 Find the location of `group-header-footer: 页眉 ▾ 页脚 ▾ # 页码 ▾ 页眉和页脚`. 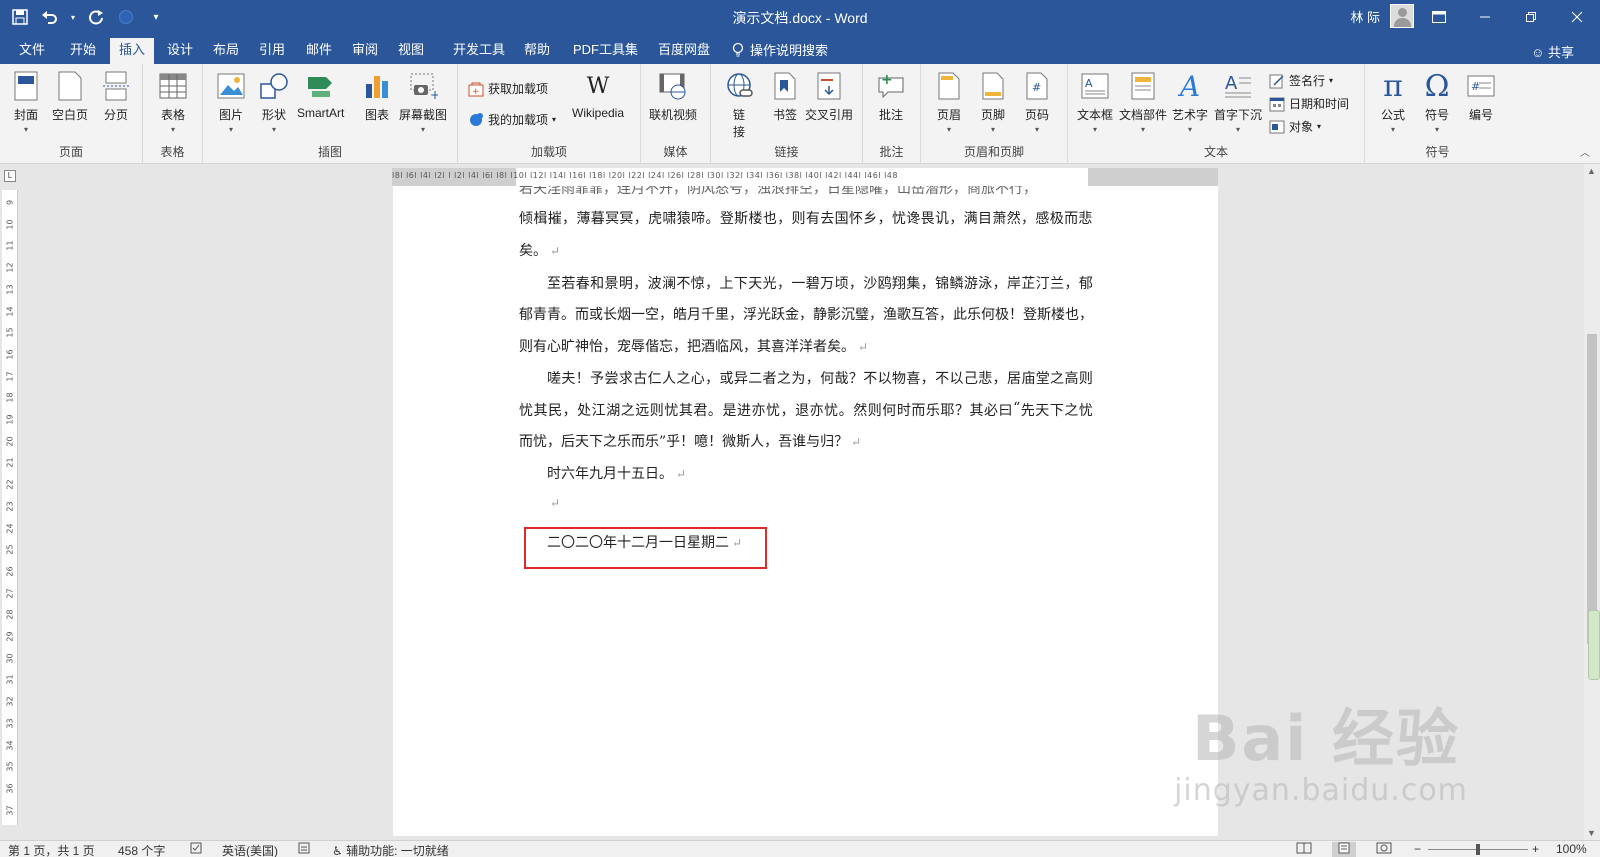

group-header-footer: 页眉 ▾ 页脚 ▾ # 页码 ▾ 页眉和页脚 is located at coordinates (994, 114).